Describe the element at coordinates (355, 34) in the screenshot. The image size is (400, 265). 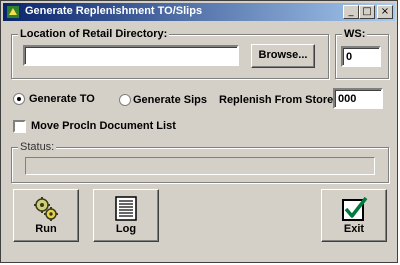
I see `ws-label: WS:` at that location.